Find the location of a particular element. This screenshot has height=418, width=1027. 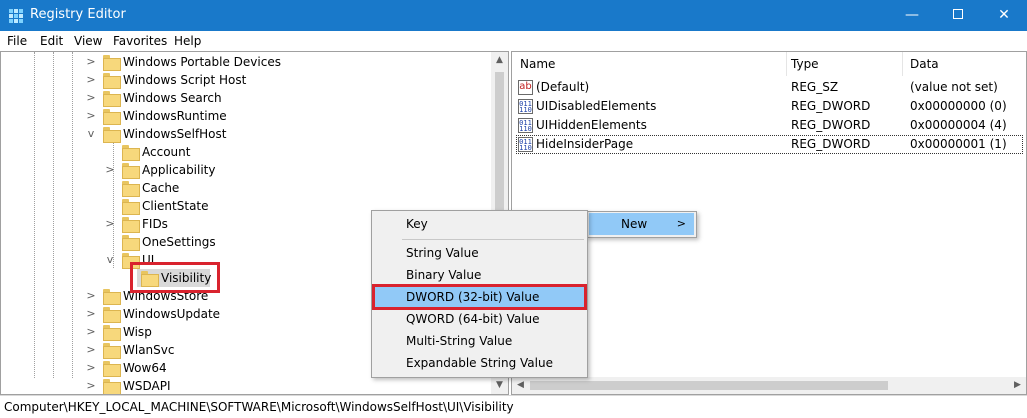

maximize-button is located at coordinates (958, 15).